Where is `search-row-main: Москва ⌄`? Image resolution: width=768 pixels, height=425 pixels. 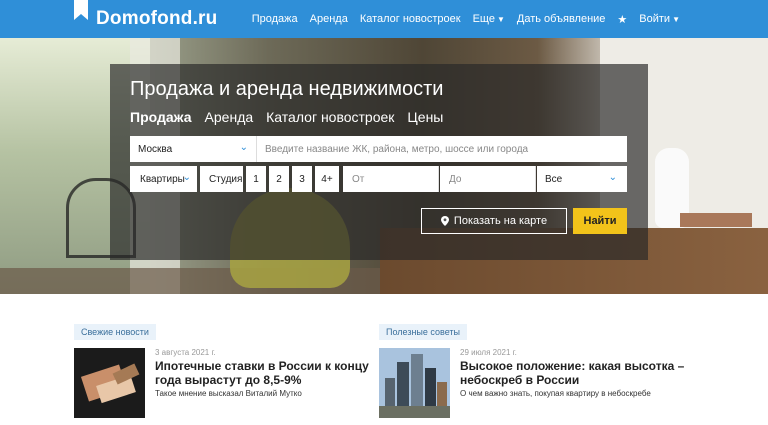 search-row-main: Москва ⌄ is located at coordinates (378, 149).